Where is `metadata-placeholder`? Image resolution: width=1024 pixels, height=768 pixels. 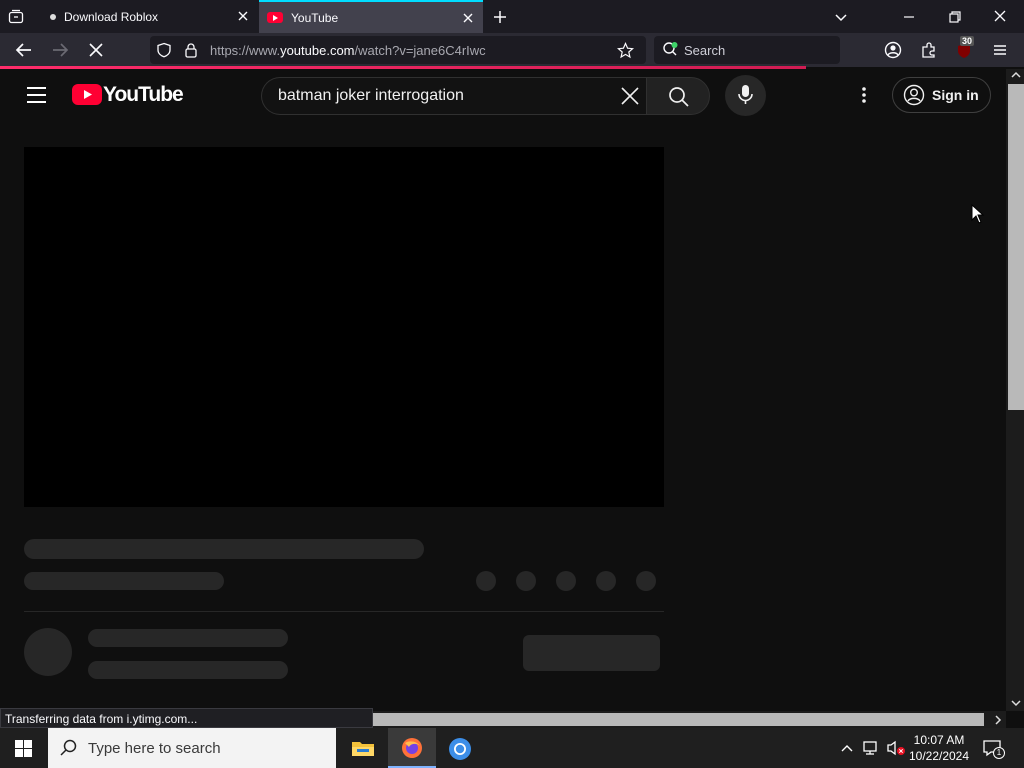 metadata-placeholder is located at coordinates (124, 581).